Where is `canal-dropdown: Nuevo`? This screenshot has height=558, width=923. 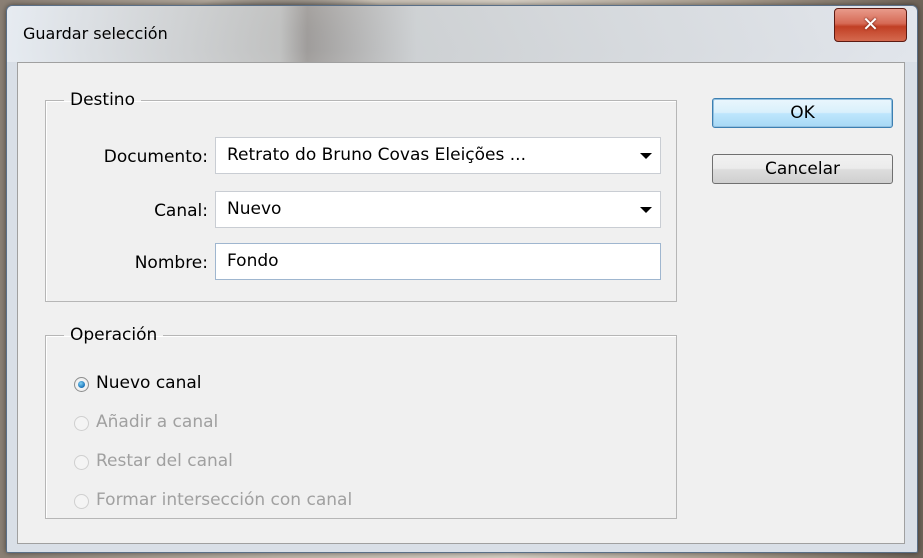
canal-dropdown: Nuevo is located at coordinates (438, 209).